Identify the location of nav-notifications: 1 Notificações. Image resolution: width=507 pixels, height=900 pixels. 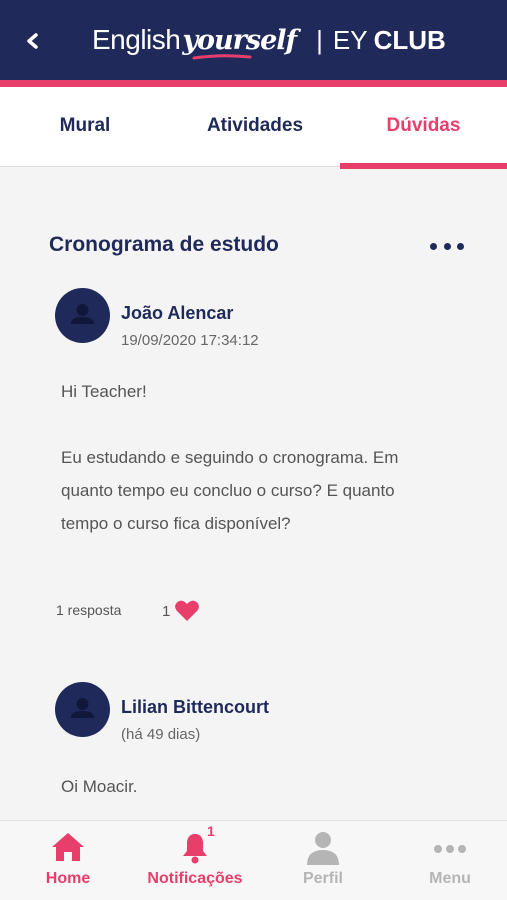
(195, 860).